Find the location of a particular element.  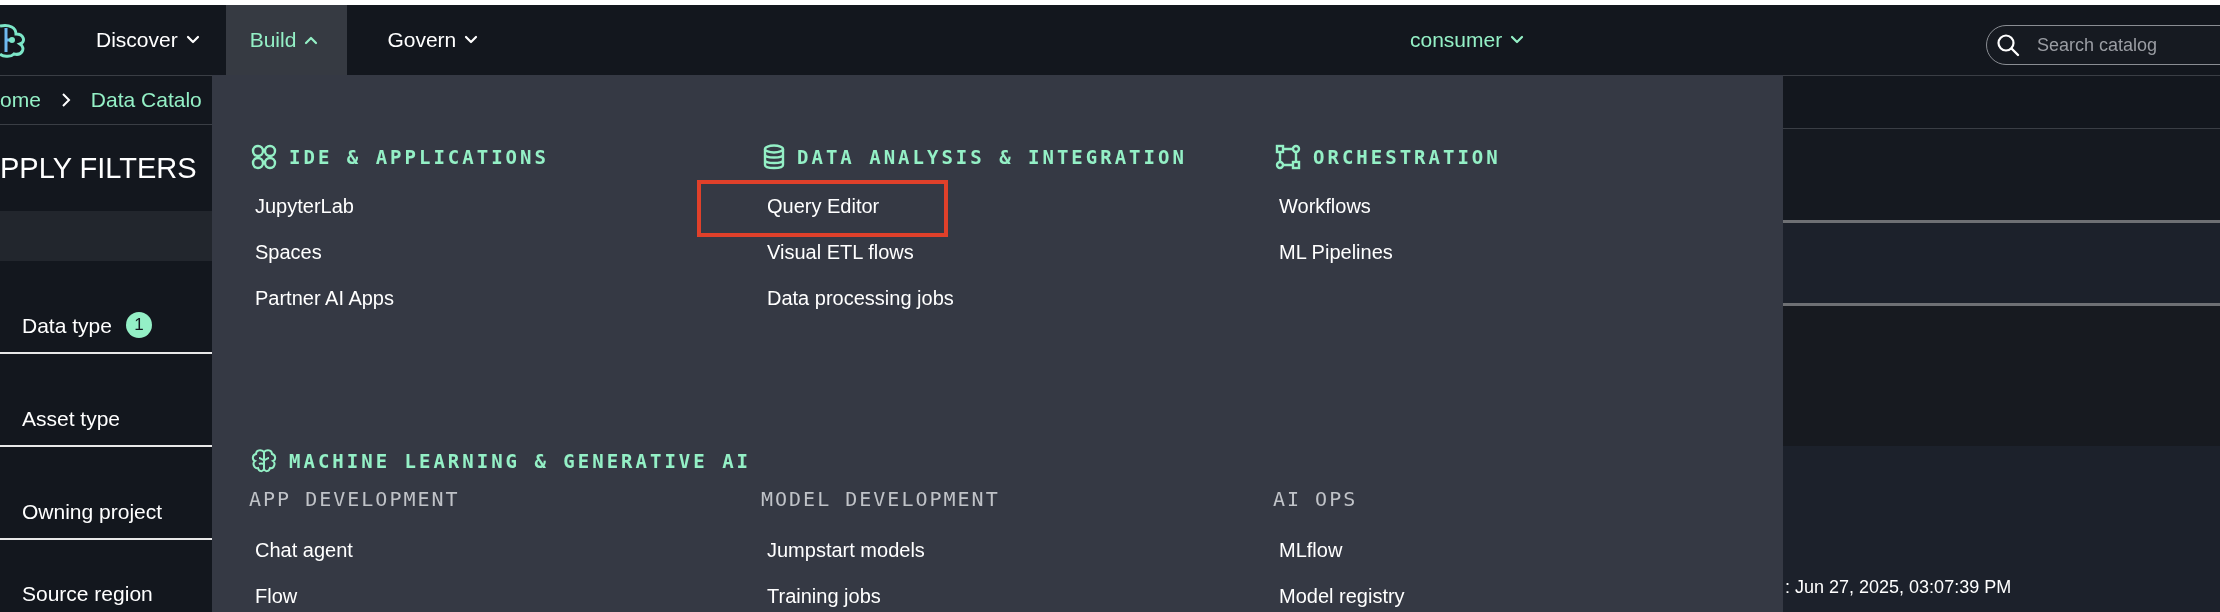

project-selector: consumer is located at coordinates (1467, 40).